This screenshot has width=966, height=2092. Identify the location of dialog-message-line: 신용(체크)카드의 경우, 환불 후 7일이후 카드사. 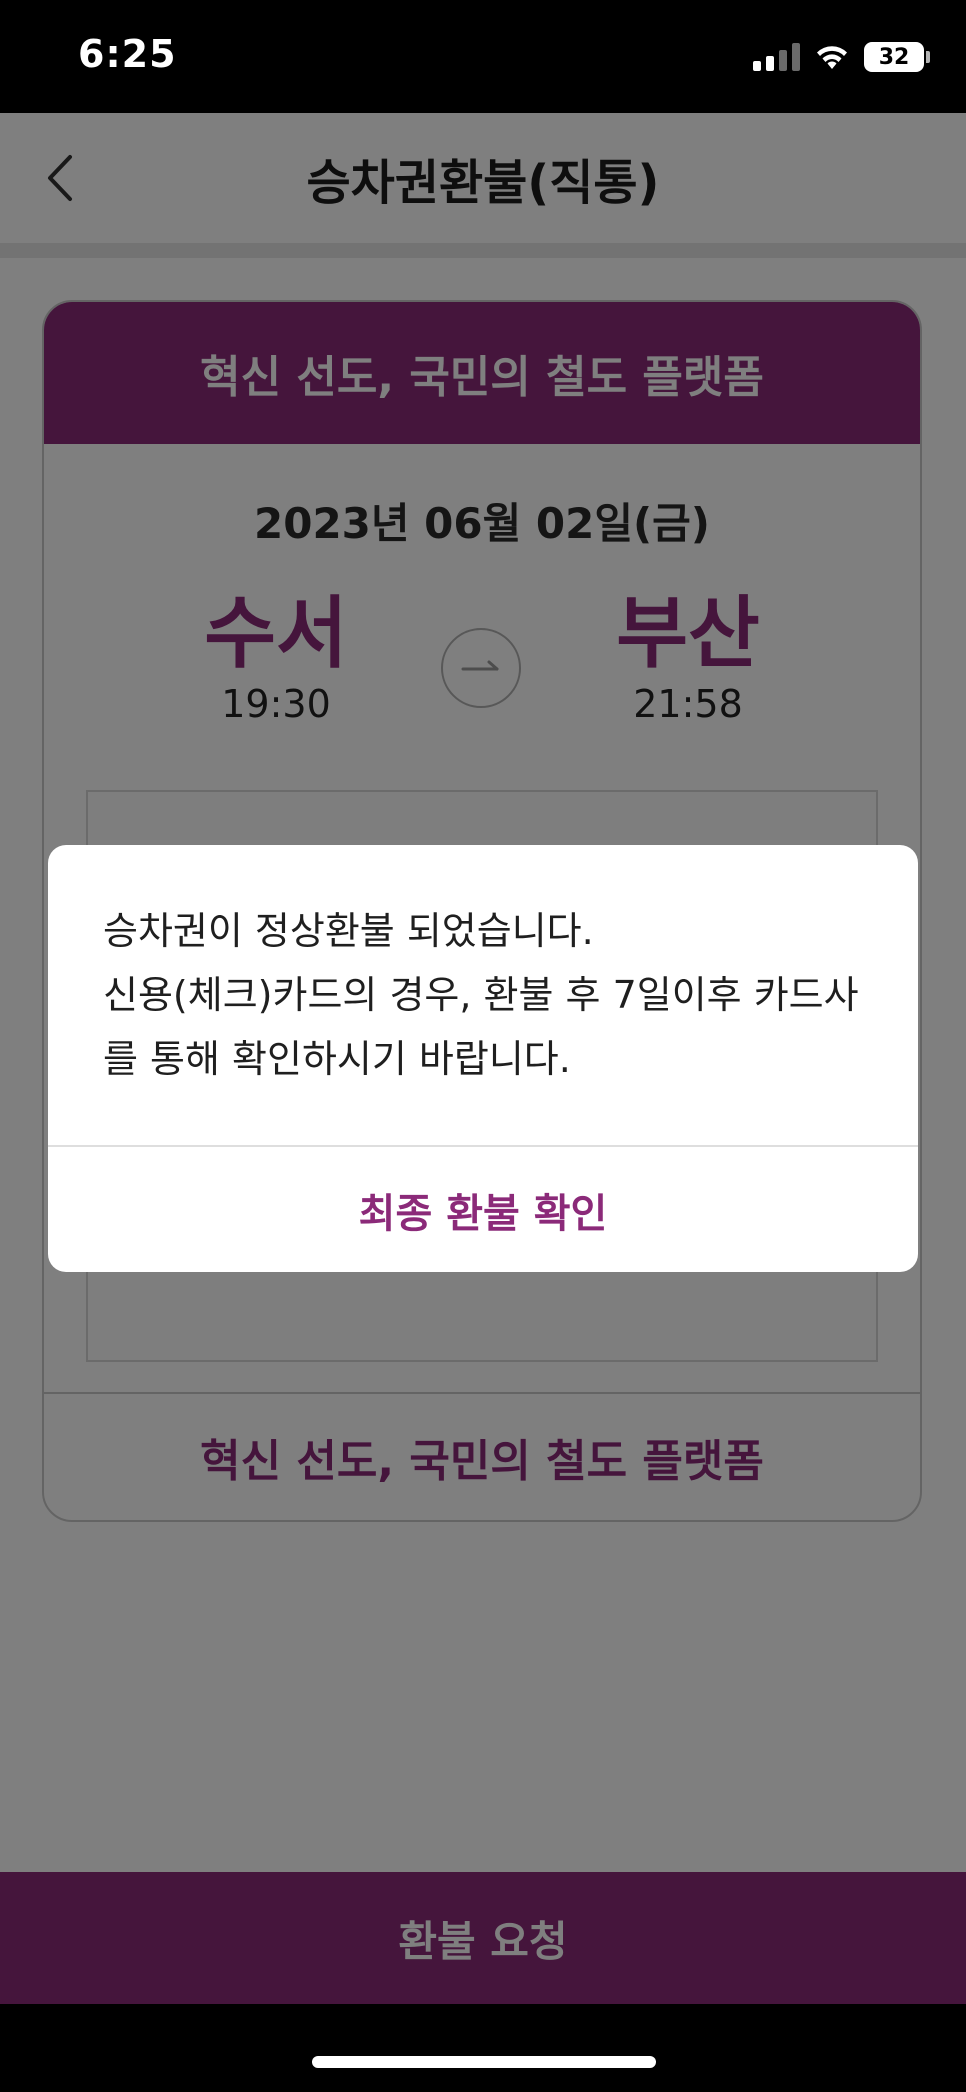
(481, 995).